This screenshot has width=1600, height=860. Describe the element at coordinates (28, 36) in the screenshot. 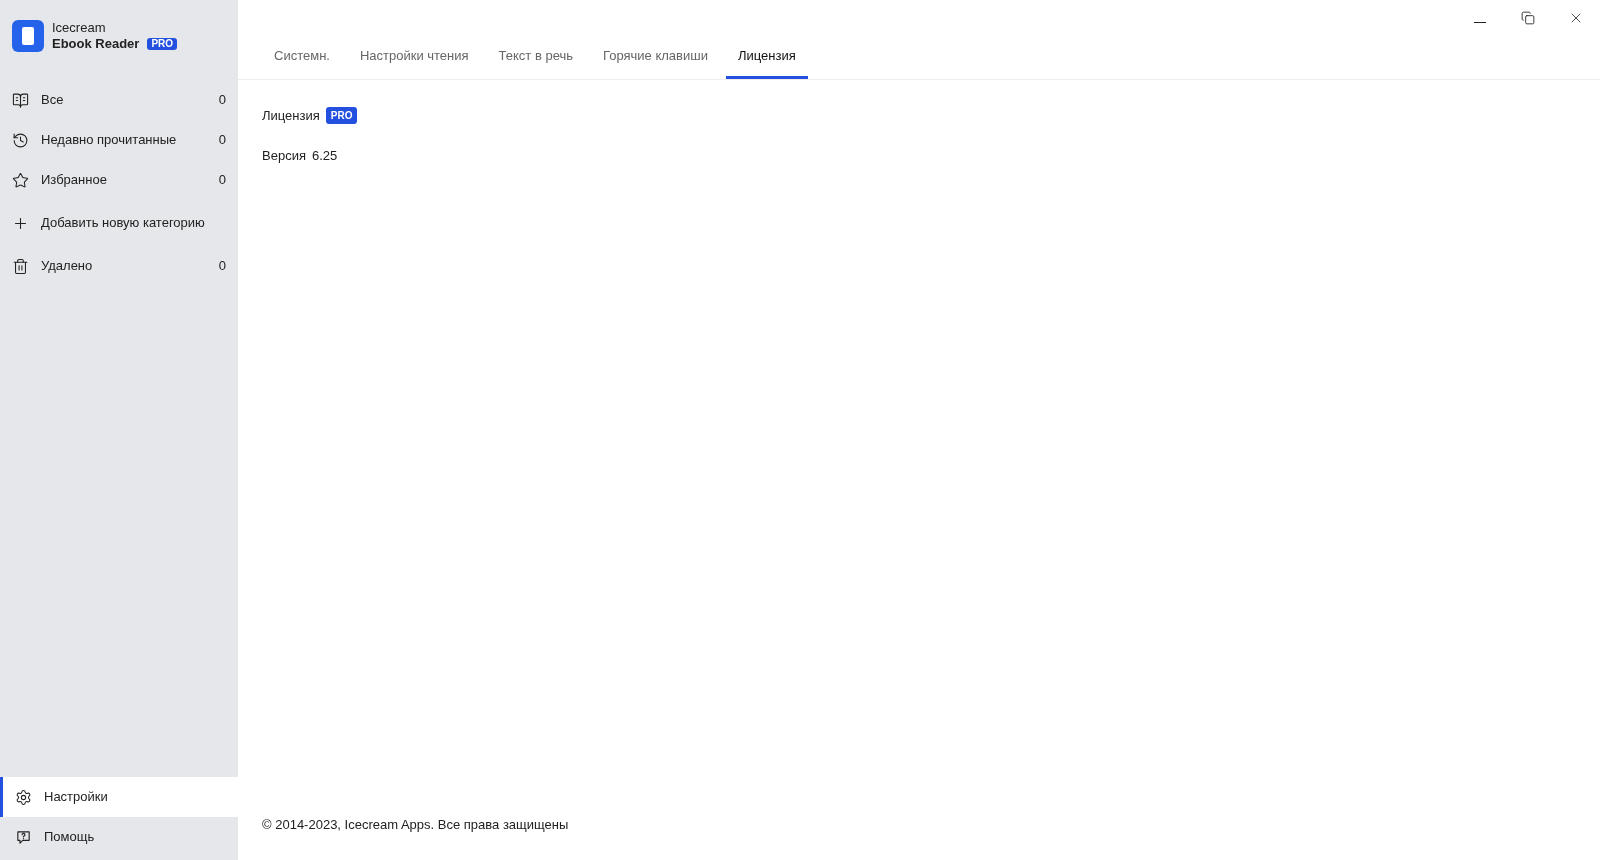

I see `app-logo-icon` at that location.